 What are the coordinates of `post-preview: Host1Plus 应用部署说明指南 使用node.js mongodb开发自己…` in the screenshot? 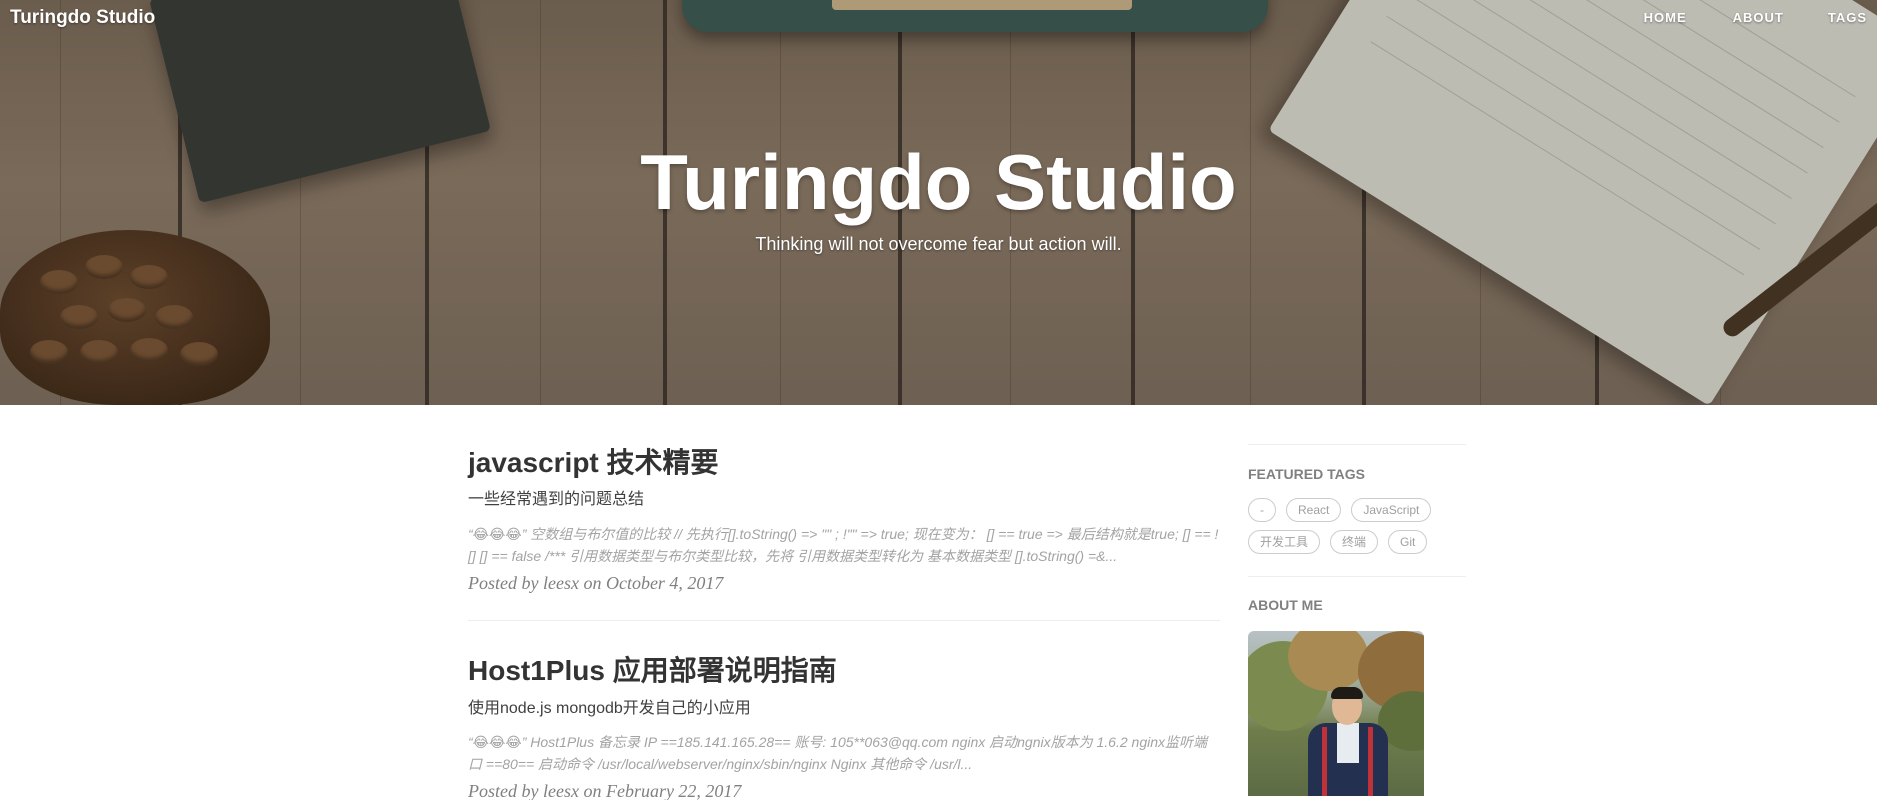 It's located at (844, 726).